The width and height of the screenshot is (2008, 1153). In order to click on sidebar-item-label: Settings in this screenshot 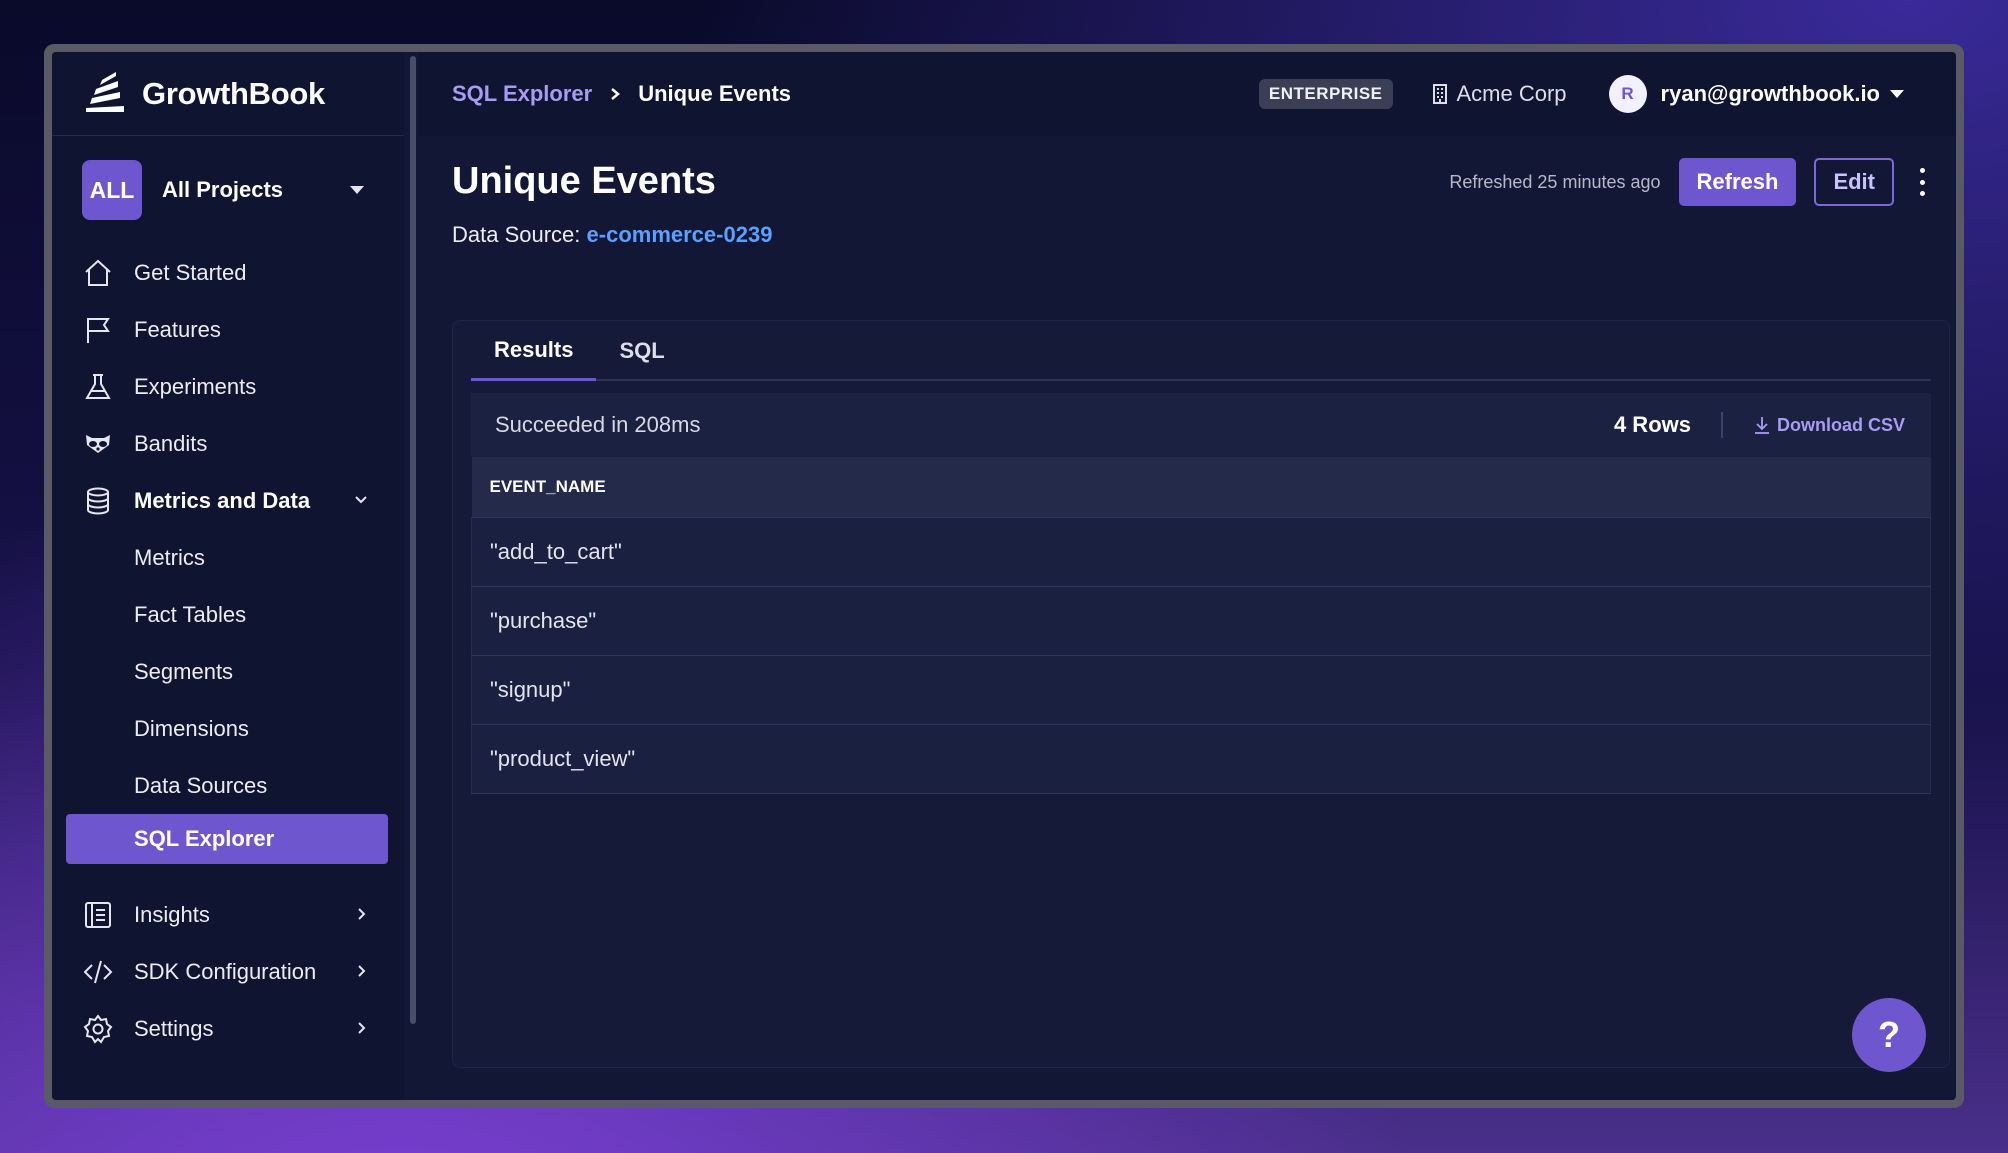, I will do `click(174, 1028)`.